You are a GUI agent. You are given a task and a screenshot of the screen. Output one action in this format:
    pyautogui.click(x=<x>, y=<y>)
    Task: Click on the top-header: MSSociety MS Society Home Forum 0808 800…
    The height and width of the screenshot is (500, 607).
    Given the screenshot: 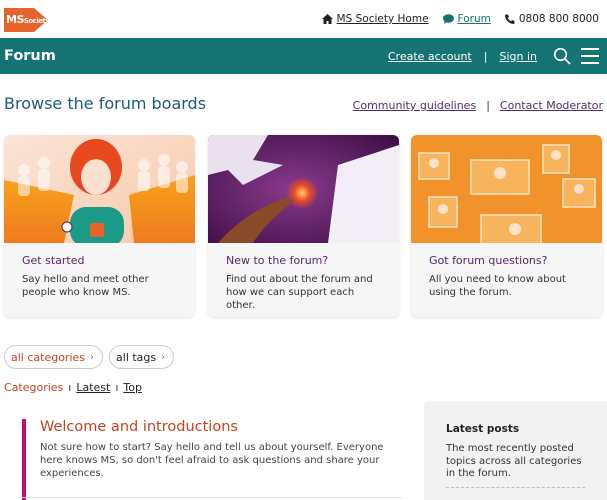 What is the action you would take?
    pyautogui.click(x=303, y=19)
    